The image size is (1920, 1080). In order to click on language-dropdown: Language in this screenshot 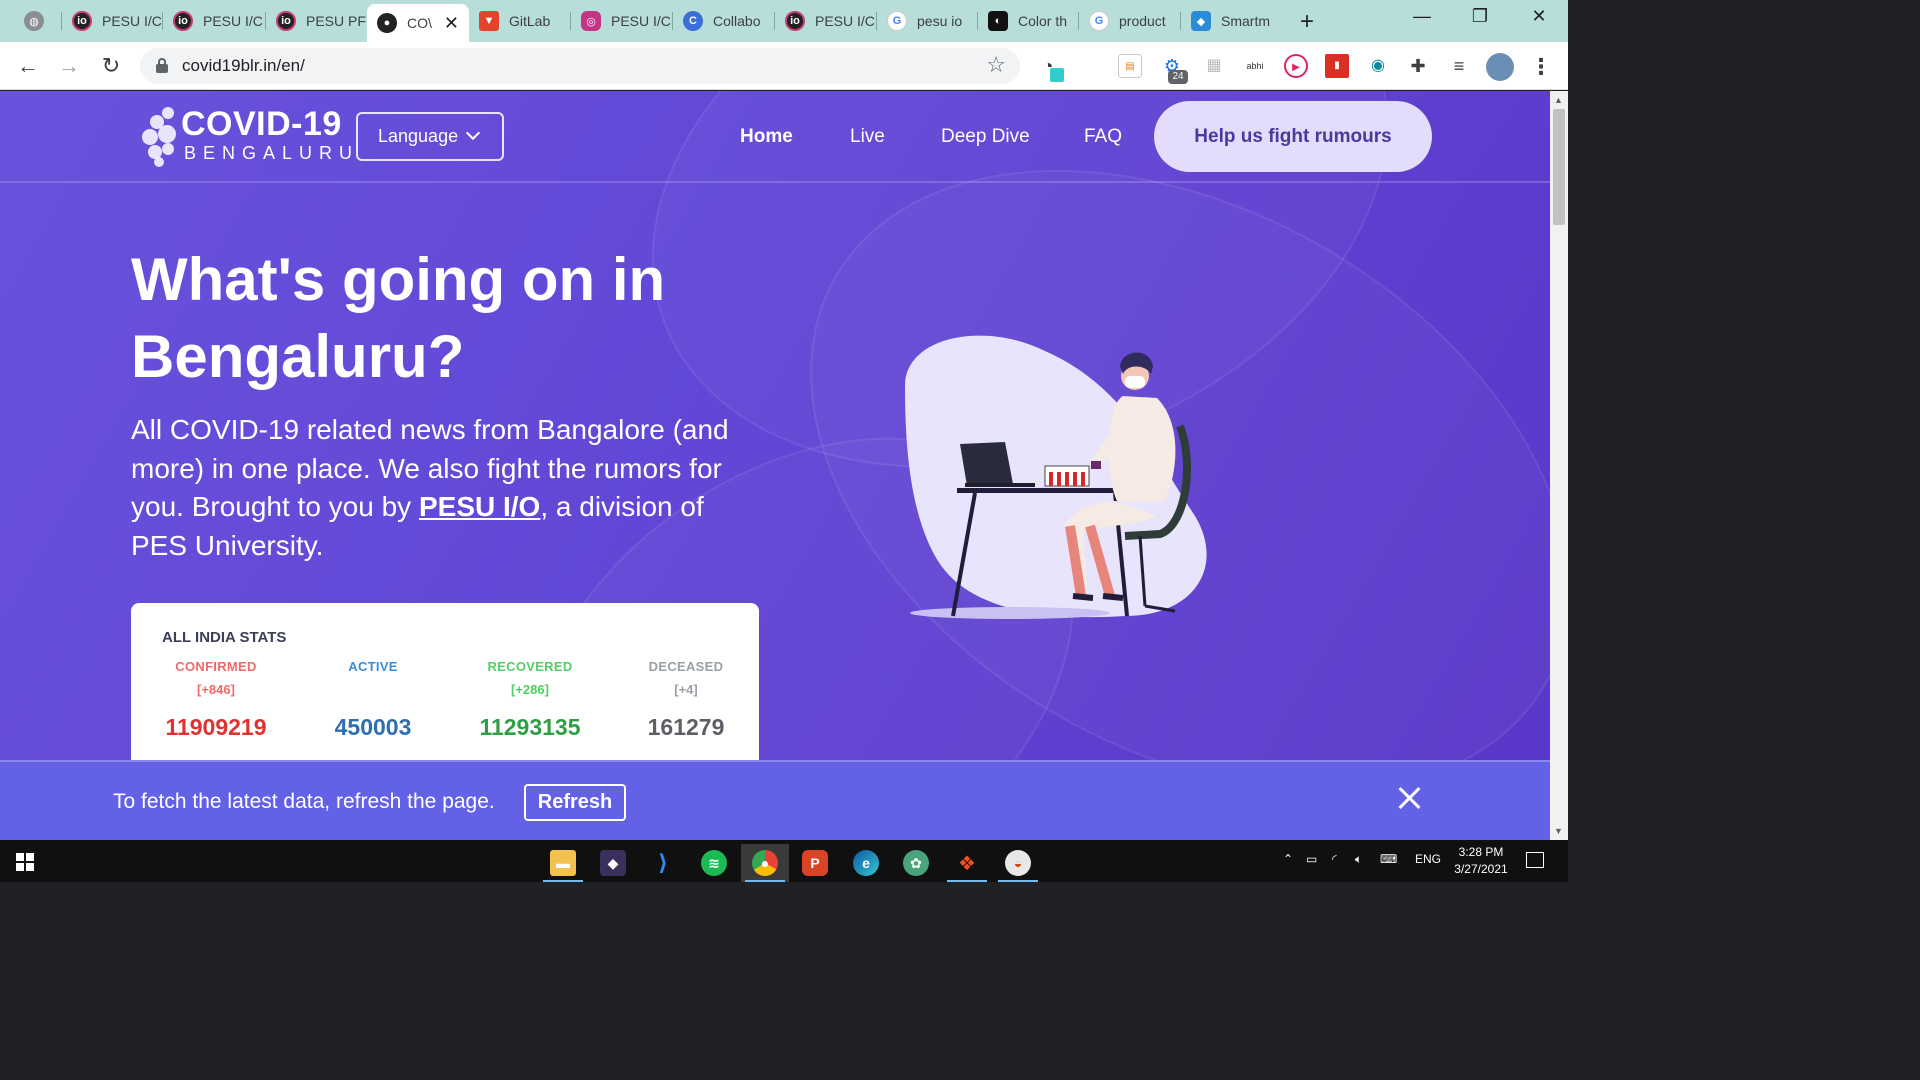, I will do `click(430, 136)`.